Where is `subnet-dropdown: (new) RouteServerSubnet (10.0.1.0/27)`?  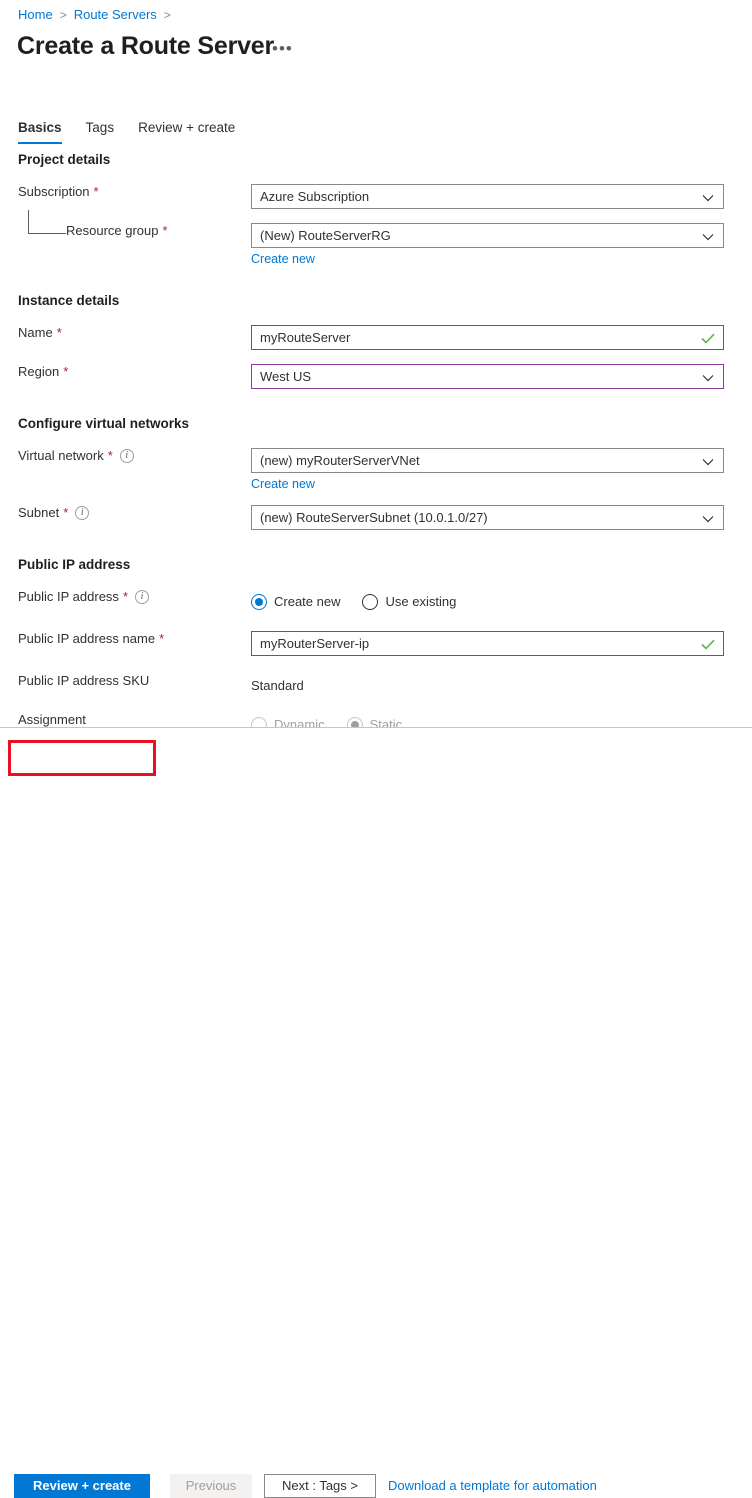
subnet-dropdown: (new) RouteServerSubnet (10.0.1.0/27) is located at coordinates (487, 517).